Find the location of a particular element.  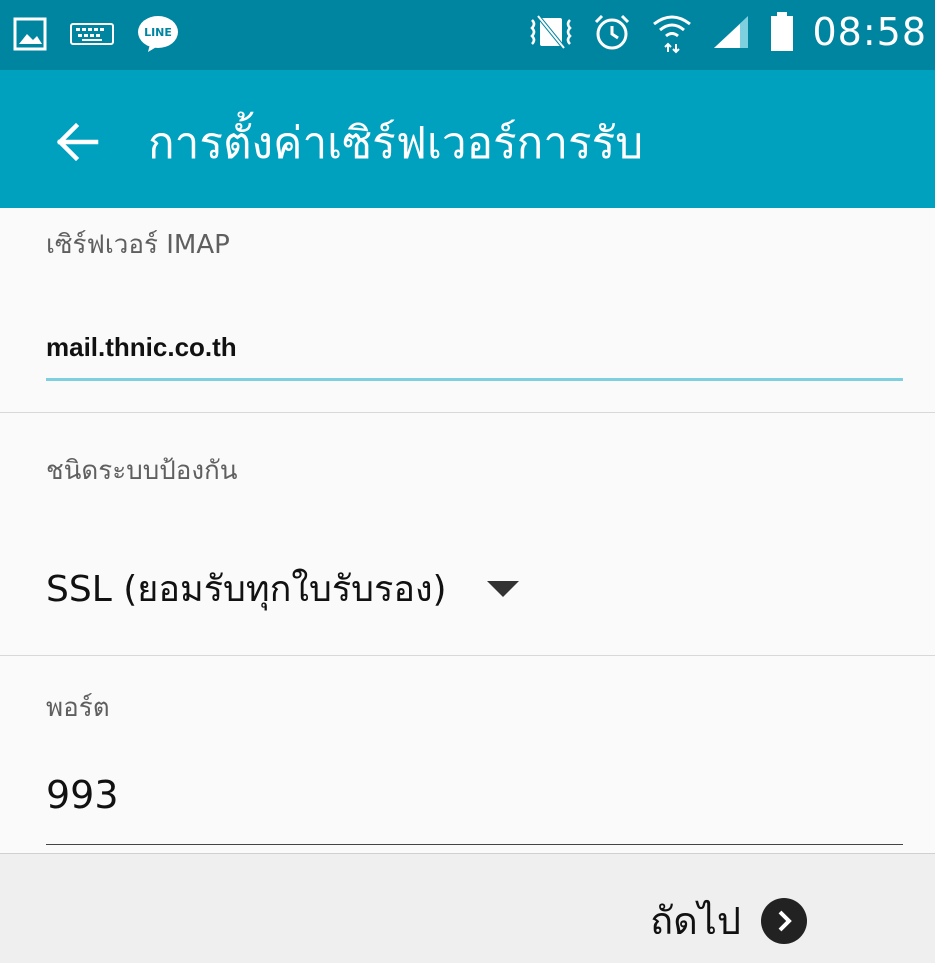

page-title: การตั้งค่าเซิร์ฟเวอร์การรับ is located at coordinates (396, 143).